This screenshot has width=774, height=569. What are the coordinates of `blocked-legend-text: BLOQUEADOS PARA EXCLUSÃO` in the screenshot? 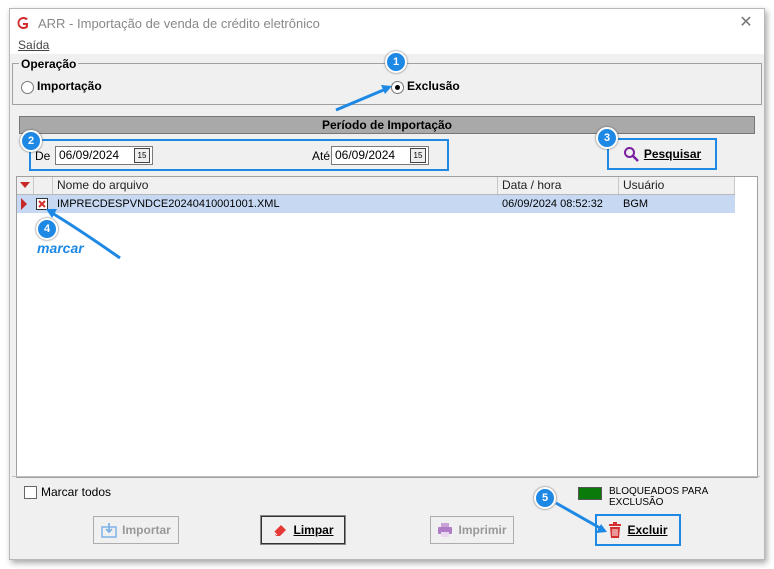 It's located at (658, 497).